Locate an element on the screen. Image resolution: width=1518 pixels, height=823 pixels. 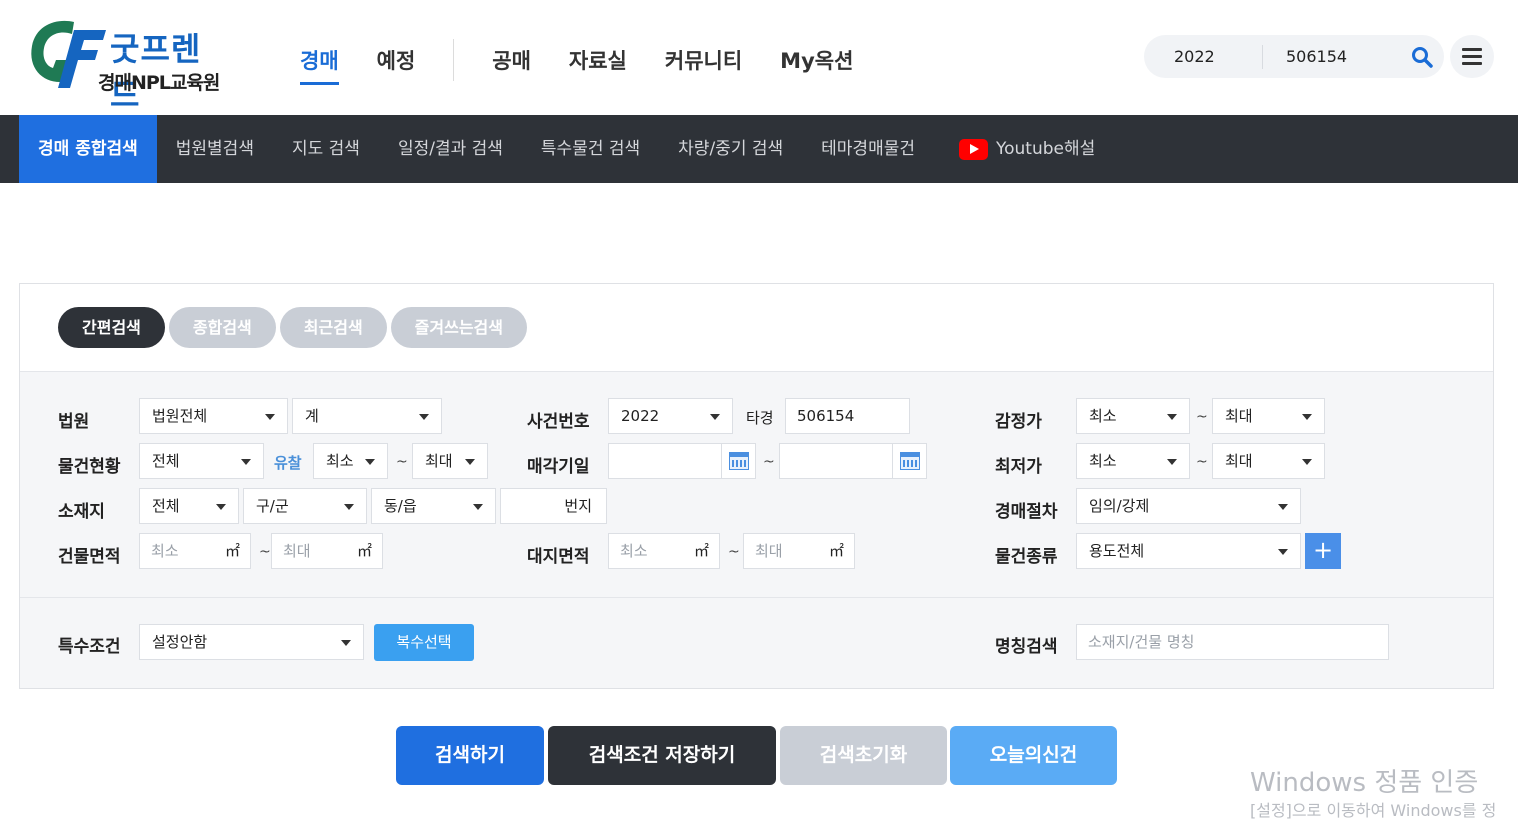
gnb-community: 커뮤니티 is located at coordinates (703, 60).